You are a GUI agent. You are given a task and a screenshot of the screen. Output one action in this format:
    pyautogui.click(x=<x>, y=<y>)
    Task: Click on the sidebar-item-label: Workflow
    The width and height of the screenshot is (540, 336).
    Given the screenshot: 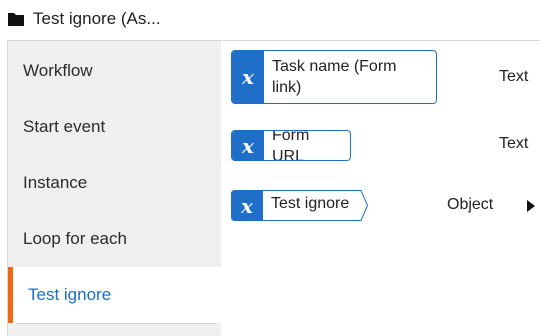 What is the action you would take?
    pyautogui.click(x=58, y=70)
    